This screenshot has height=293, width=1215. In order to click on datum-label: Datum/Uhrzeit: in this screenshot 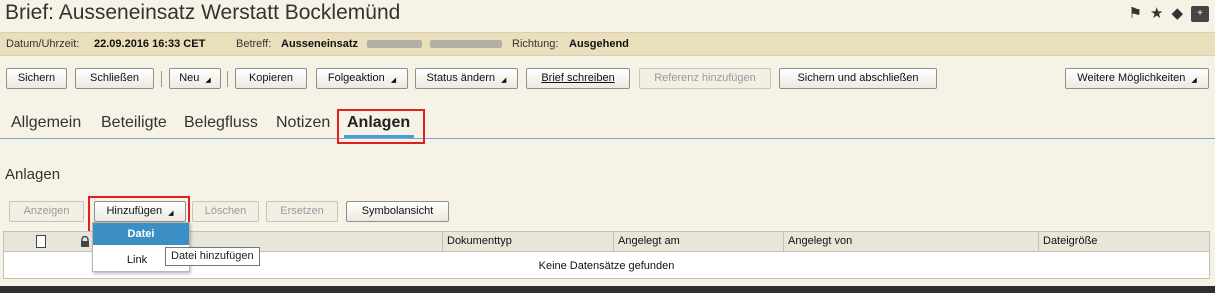, I will do `click(43, 44)`.